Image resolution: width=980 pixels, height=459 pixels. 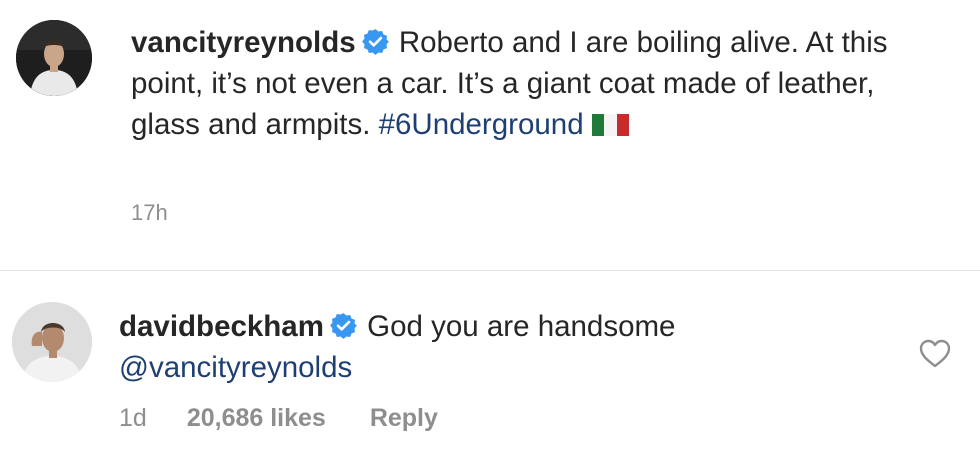 I want to click on mention-link: @vancityreynolds, so click(x=235, y=367).